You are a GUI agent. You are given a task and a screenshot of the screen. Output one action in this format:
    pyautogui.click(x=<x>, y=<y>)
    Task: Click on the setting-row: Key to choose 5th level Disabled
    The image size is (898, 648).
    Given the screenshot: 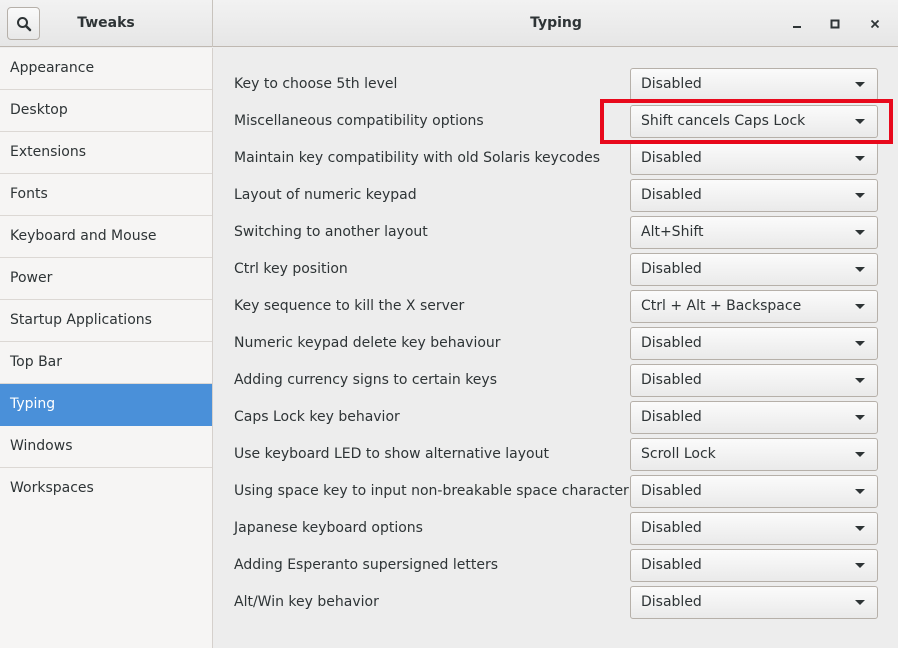 What is the action you would take?
    pyautogui.click(x=556, y=84)
    